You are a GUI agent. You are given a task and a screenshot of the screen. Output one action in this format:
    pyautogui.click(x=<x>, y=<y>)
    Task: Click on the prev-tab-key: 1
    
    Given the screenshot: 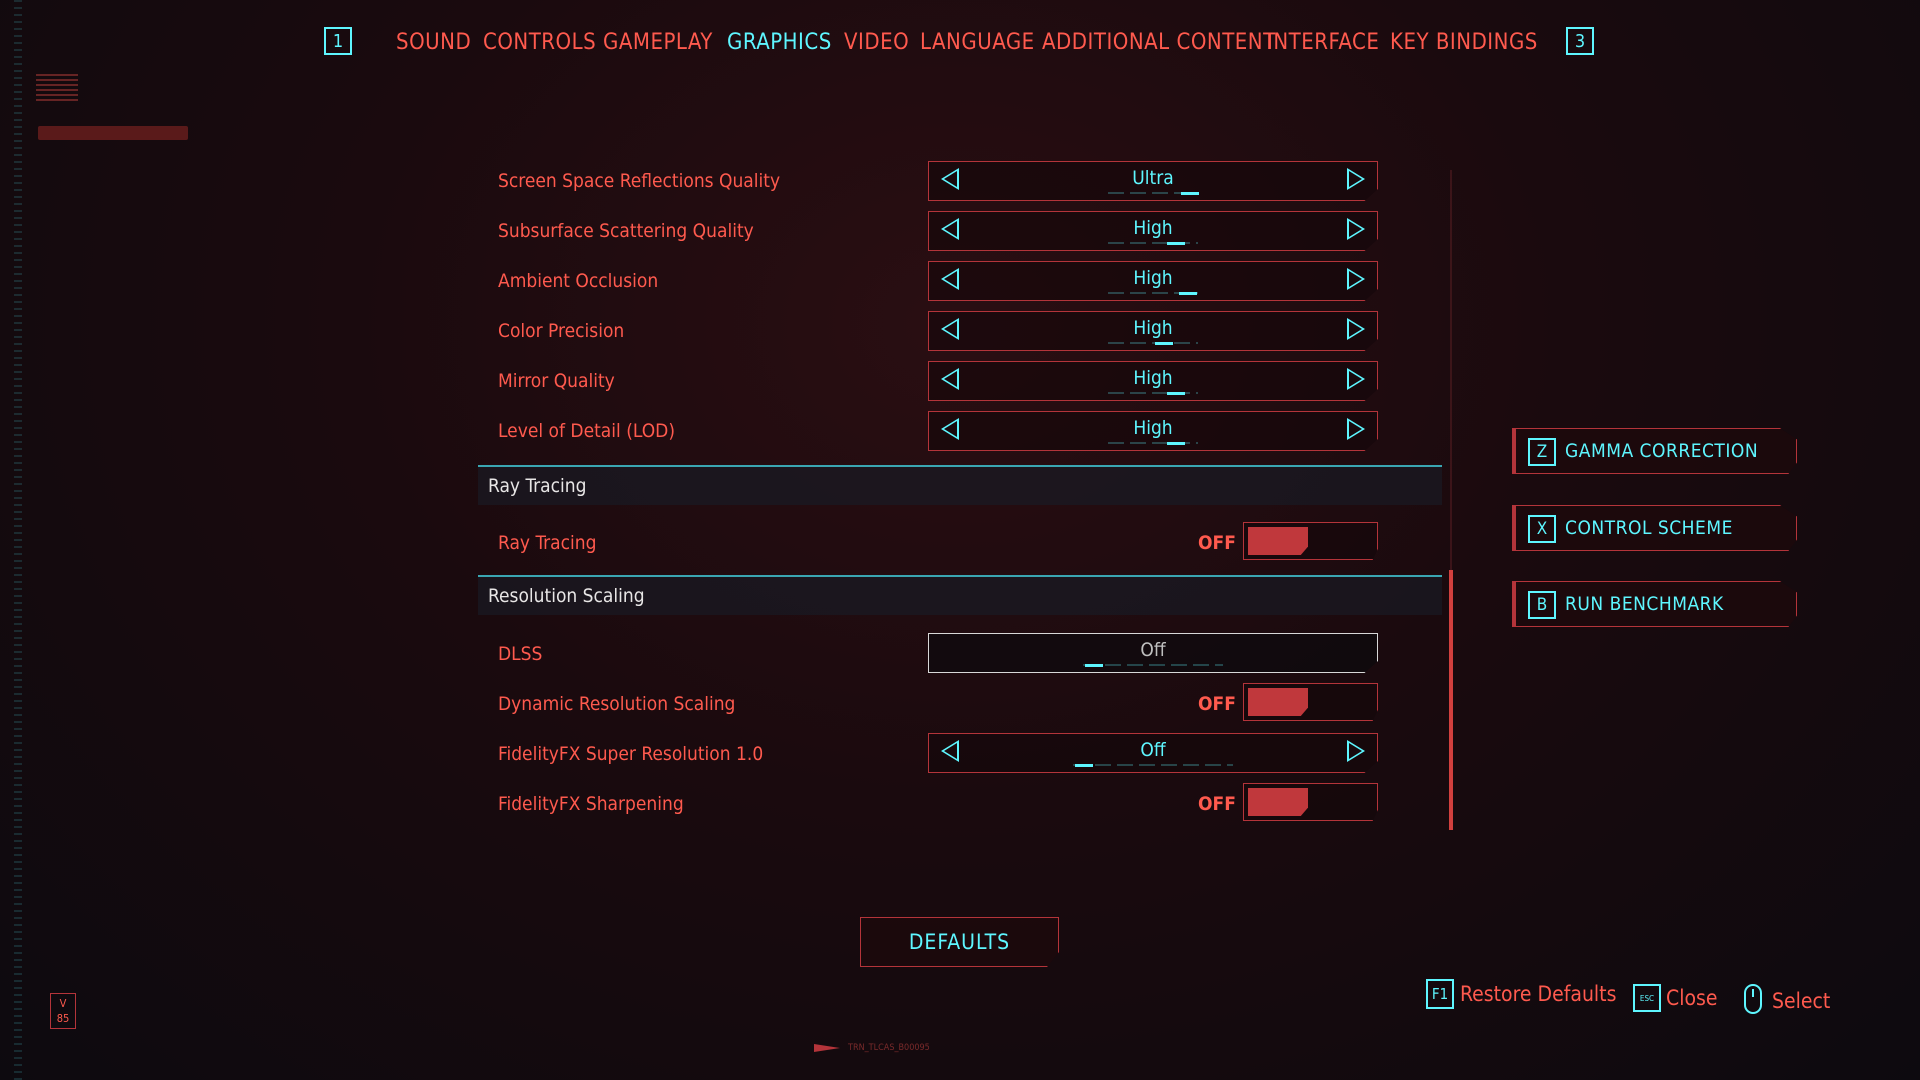 What is the action you would take?
    pyautogui.click(x=338, y=41)
    